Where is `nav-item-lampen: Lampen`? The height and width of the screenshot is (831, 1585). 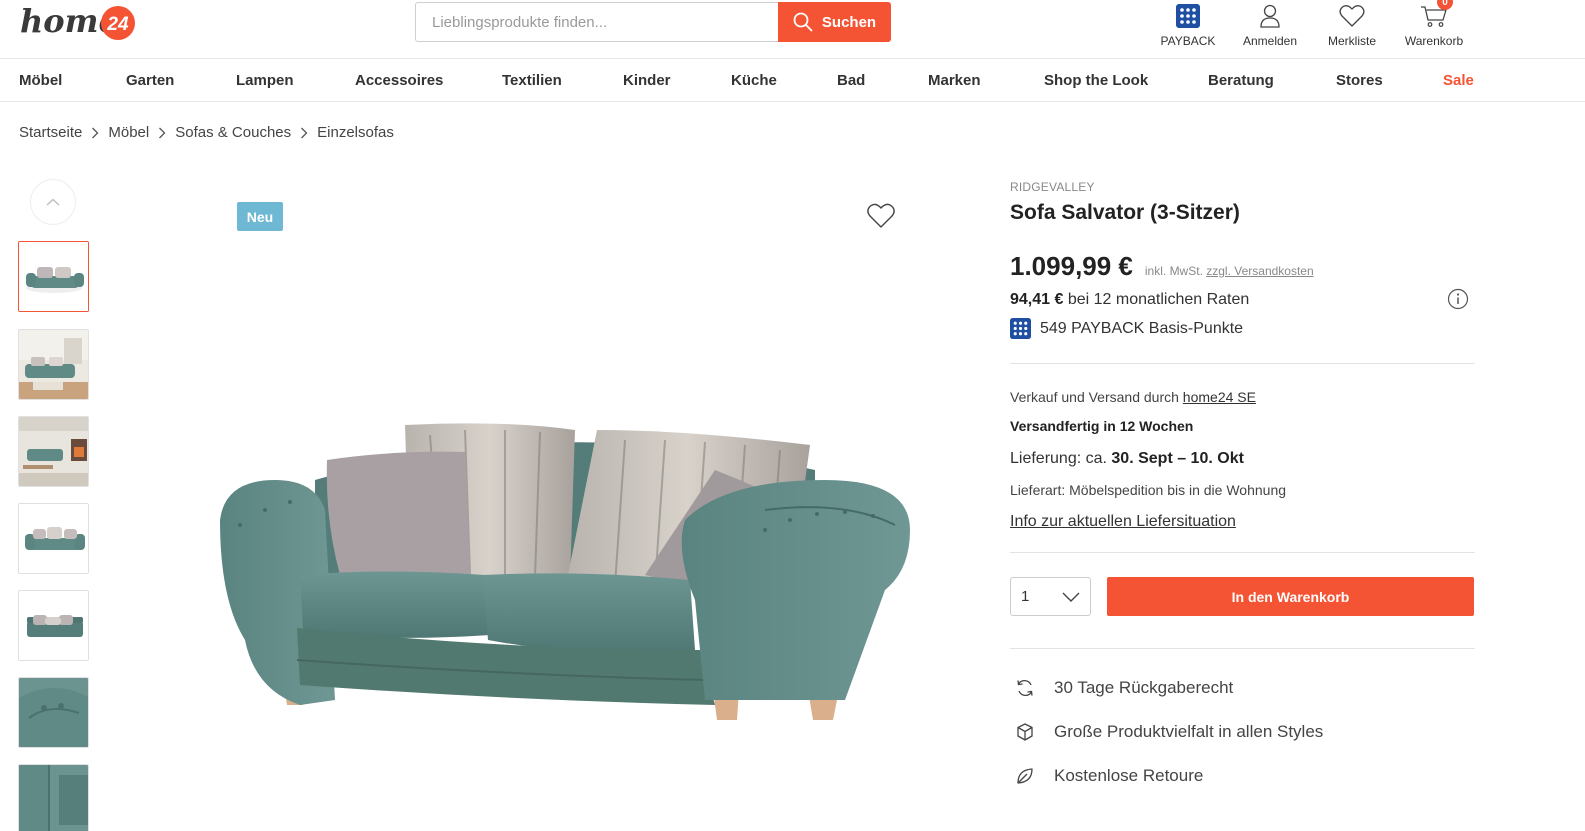 nav-item-lampen: Lampen is located at coordinates (265, 80).